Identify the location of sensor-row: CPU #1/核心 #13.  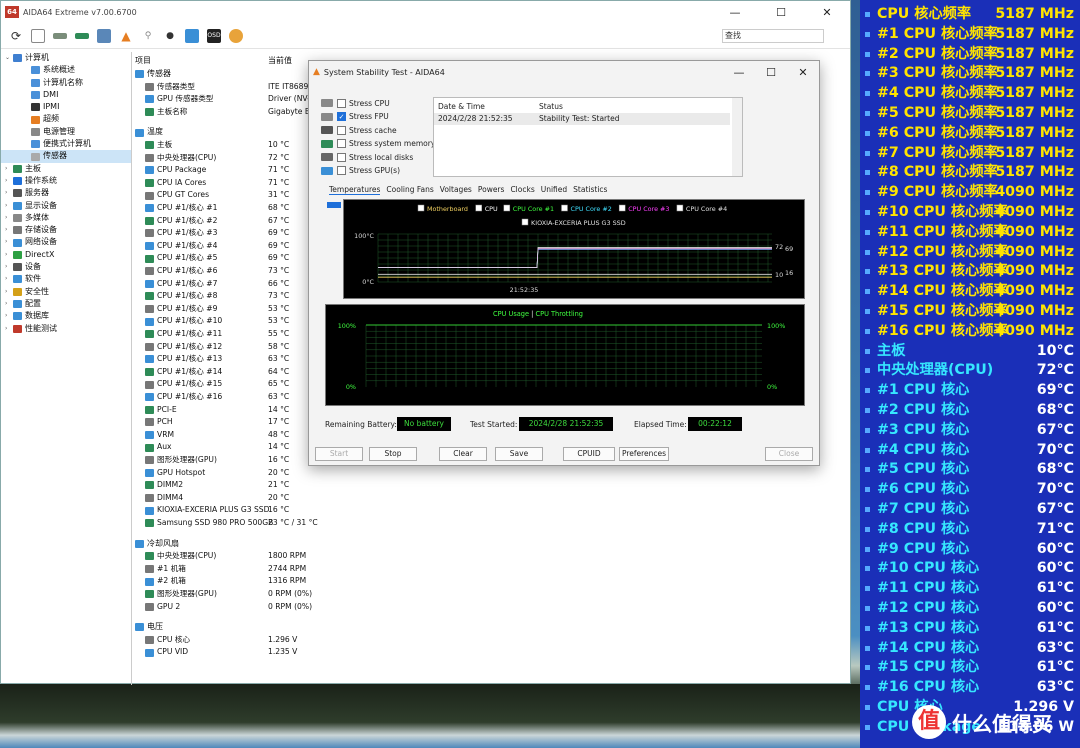
(183, 359).